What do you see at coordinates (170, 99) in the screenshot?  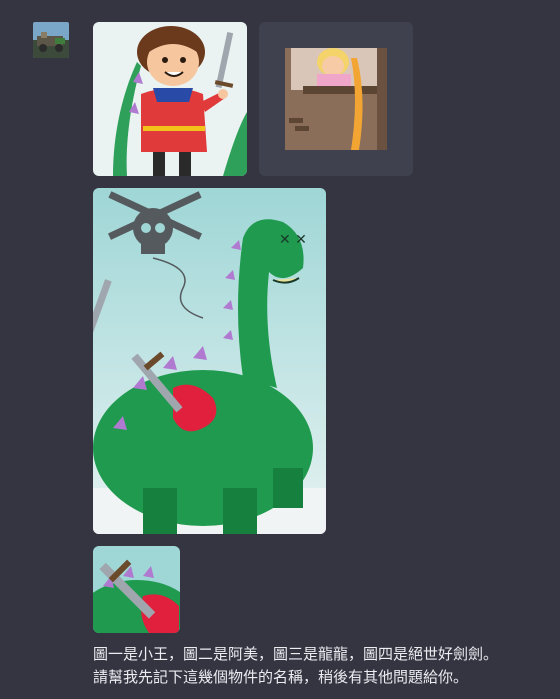 I see `image-attachment-prince` at bounding box center [170, 99].